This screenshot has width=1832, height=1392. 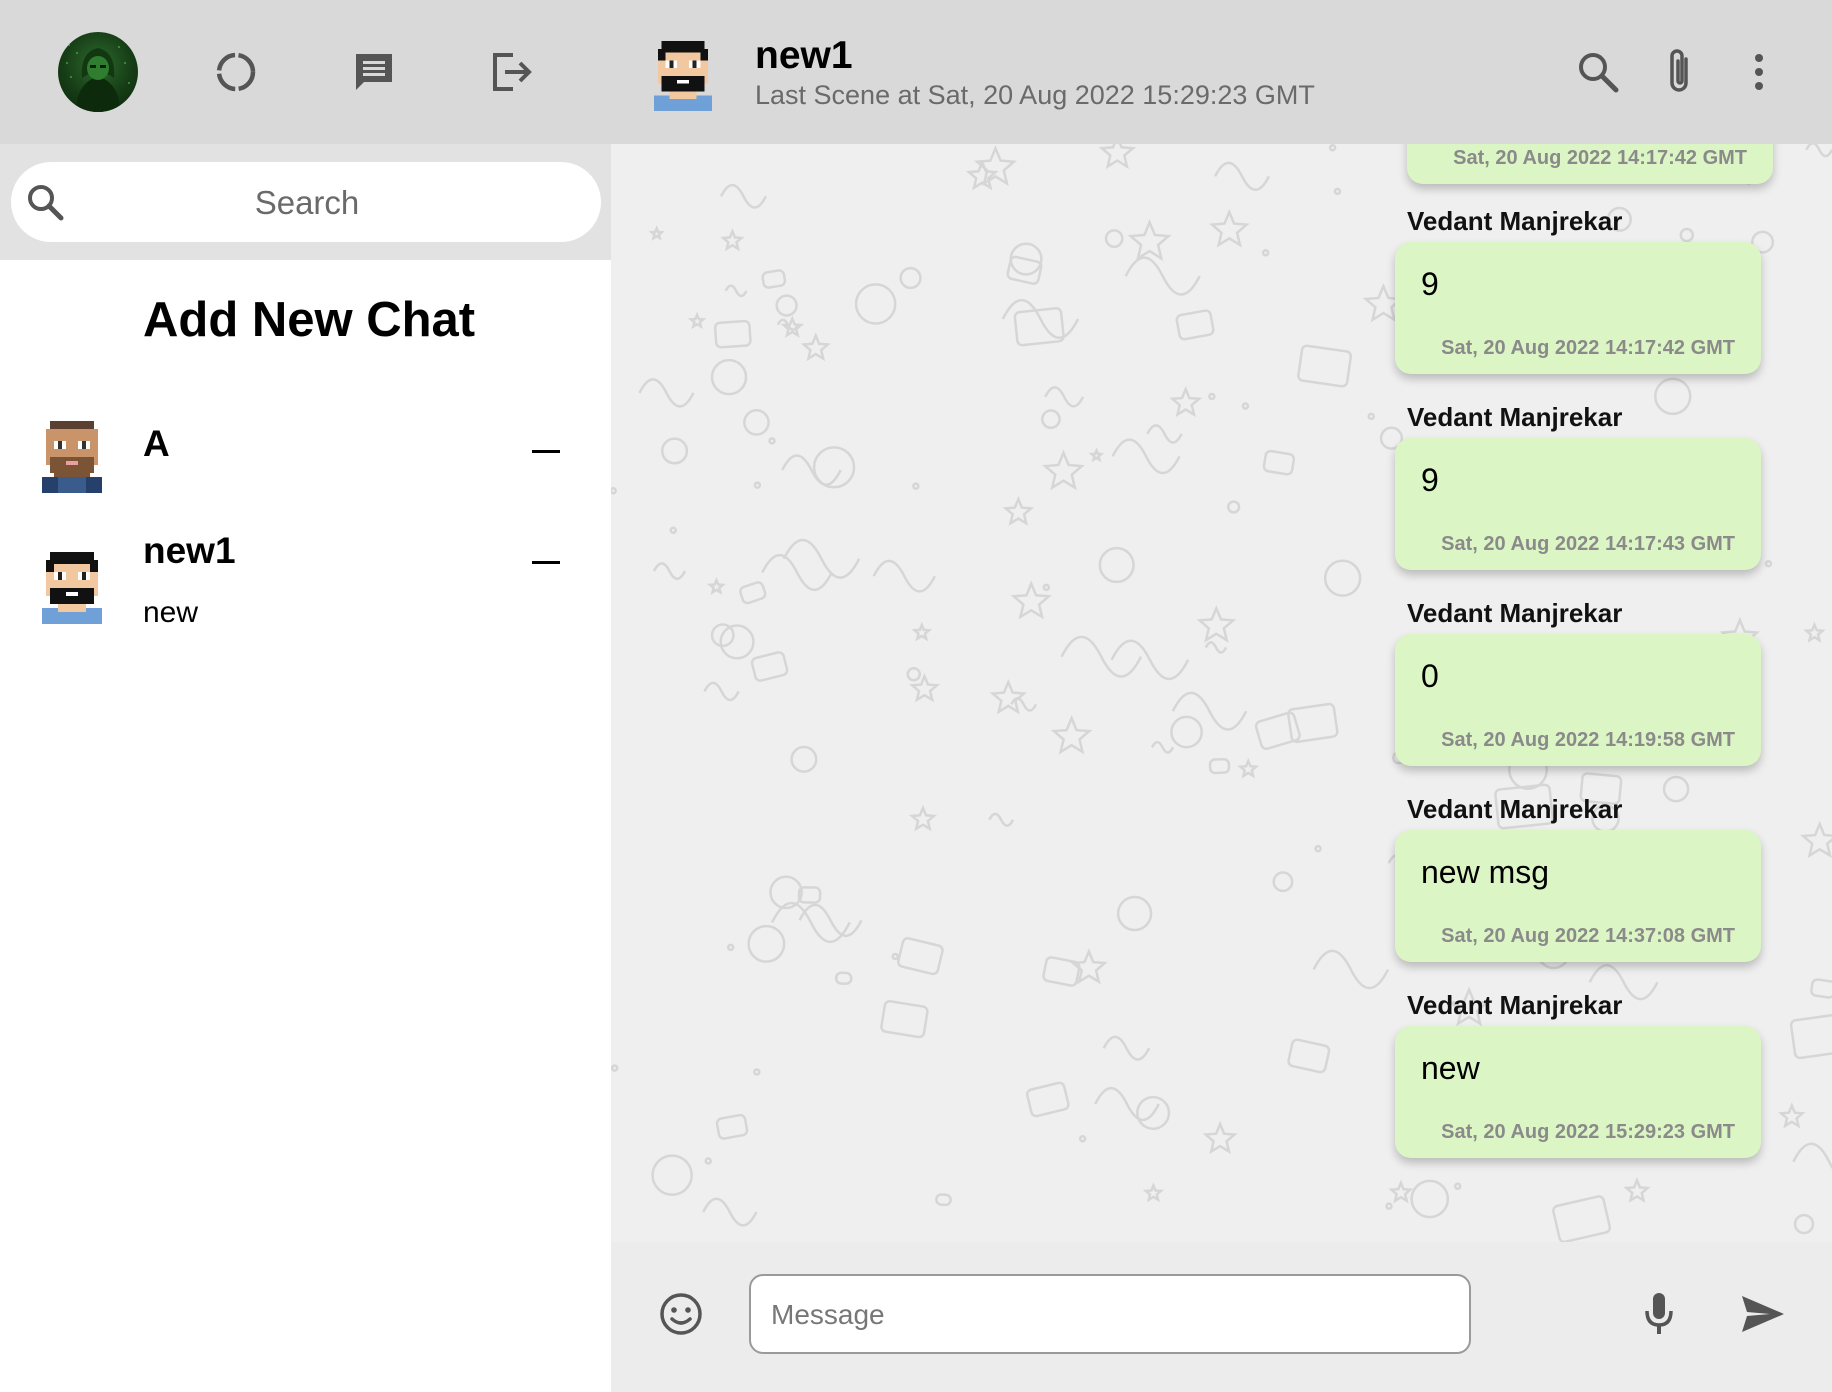 I want to click on status-icon, so click(x=236, y=72).